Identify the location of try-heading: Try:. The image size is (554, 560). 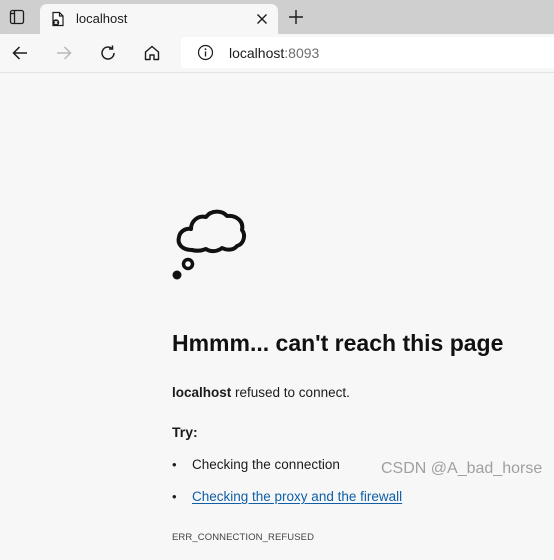
(185, 432).